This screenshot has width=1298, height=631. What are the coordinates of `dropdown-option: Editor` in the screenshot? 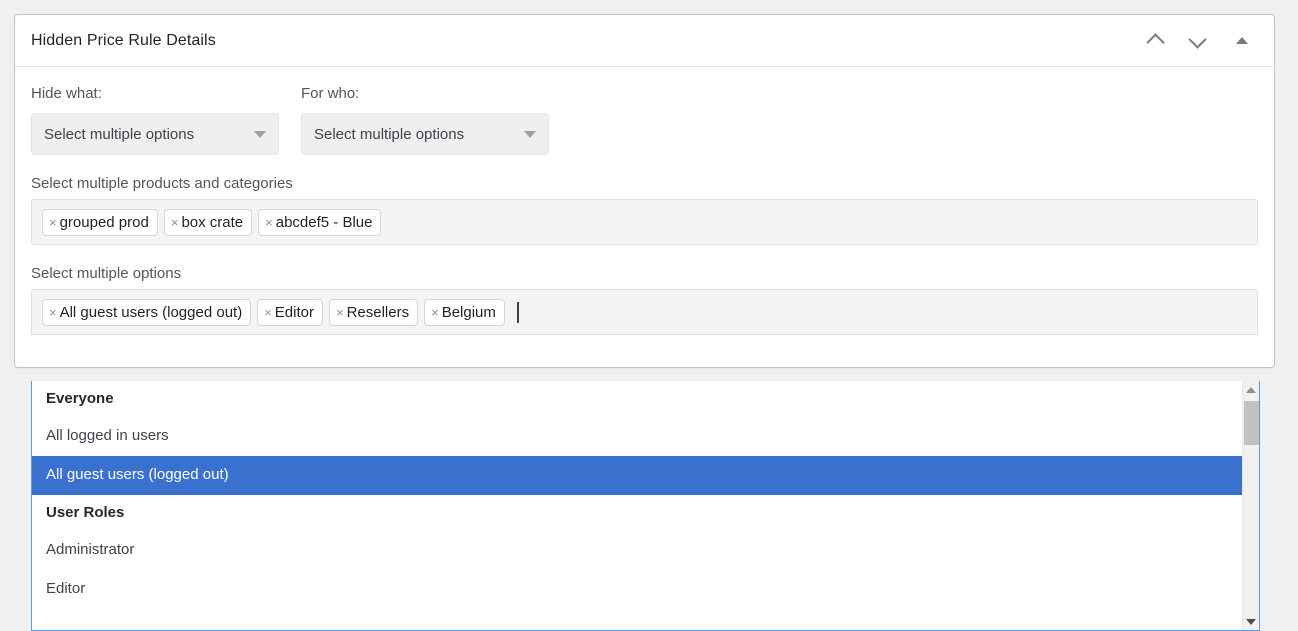 It's located at (637, 589).